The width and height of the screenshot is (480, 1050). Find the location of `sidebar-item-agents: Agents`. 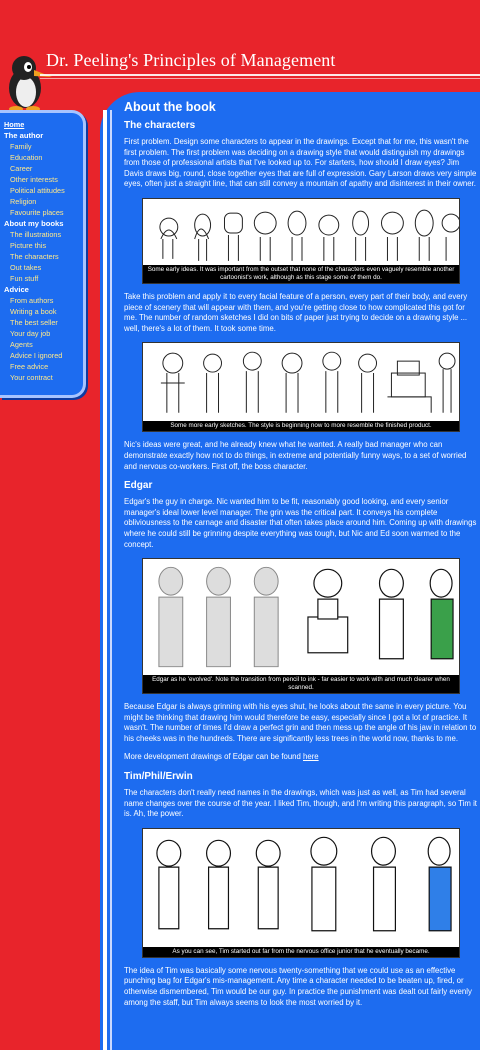

sidebar-item-agents: Agents is located at coordinates (43, 344).